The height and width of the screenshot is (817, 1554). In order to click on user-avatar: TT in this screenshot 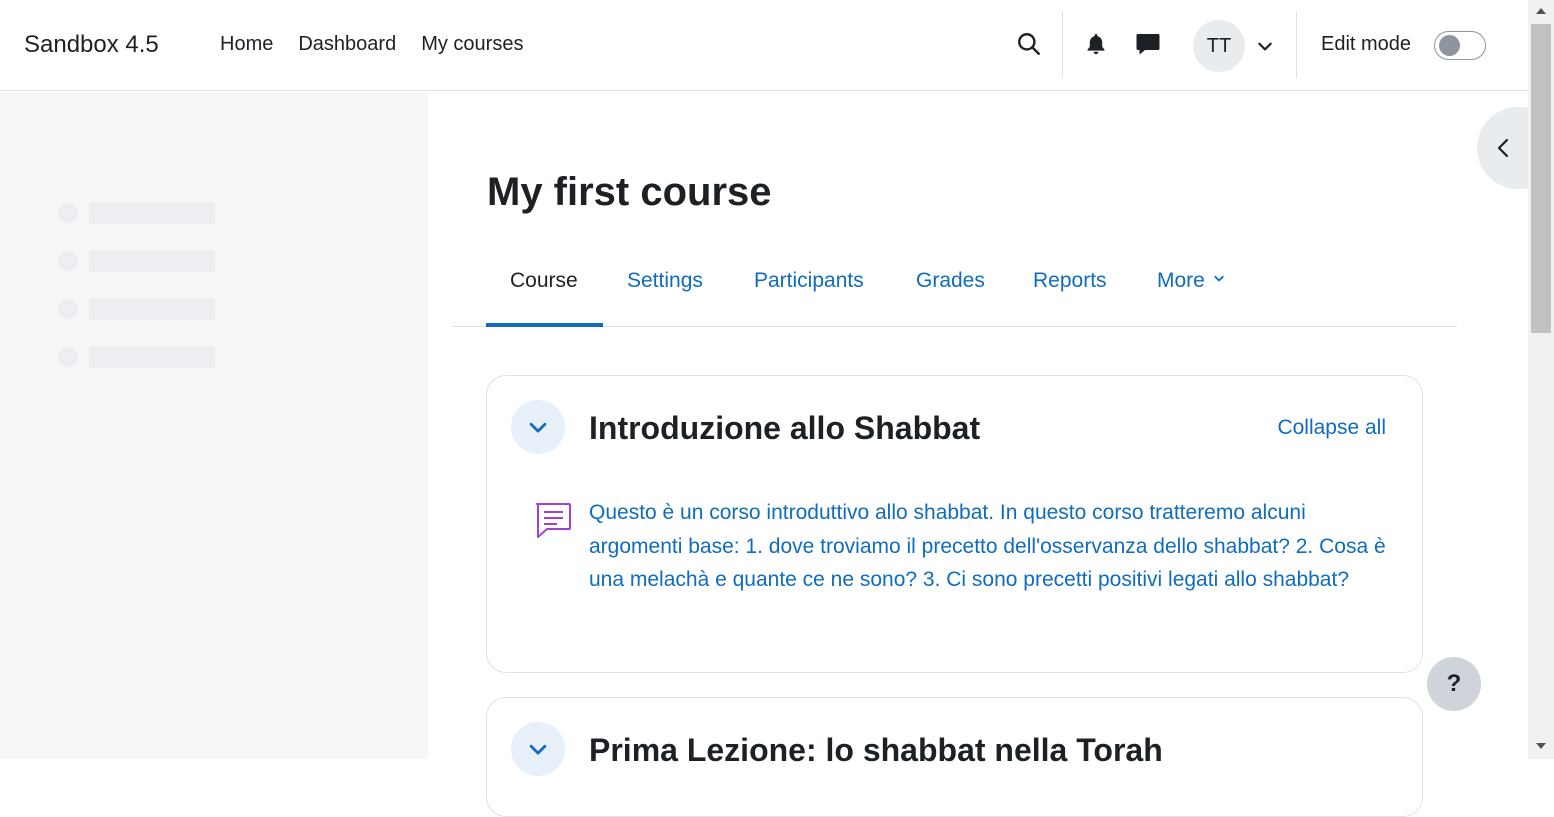, I will do `click(1219, 46)`.